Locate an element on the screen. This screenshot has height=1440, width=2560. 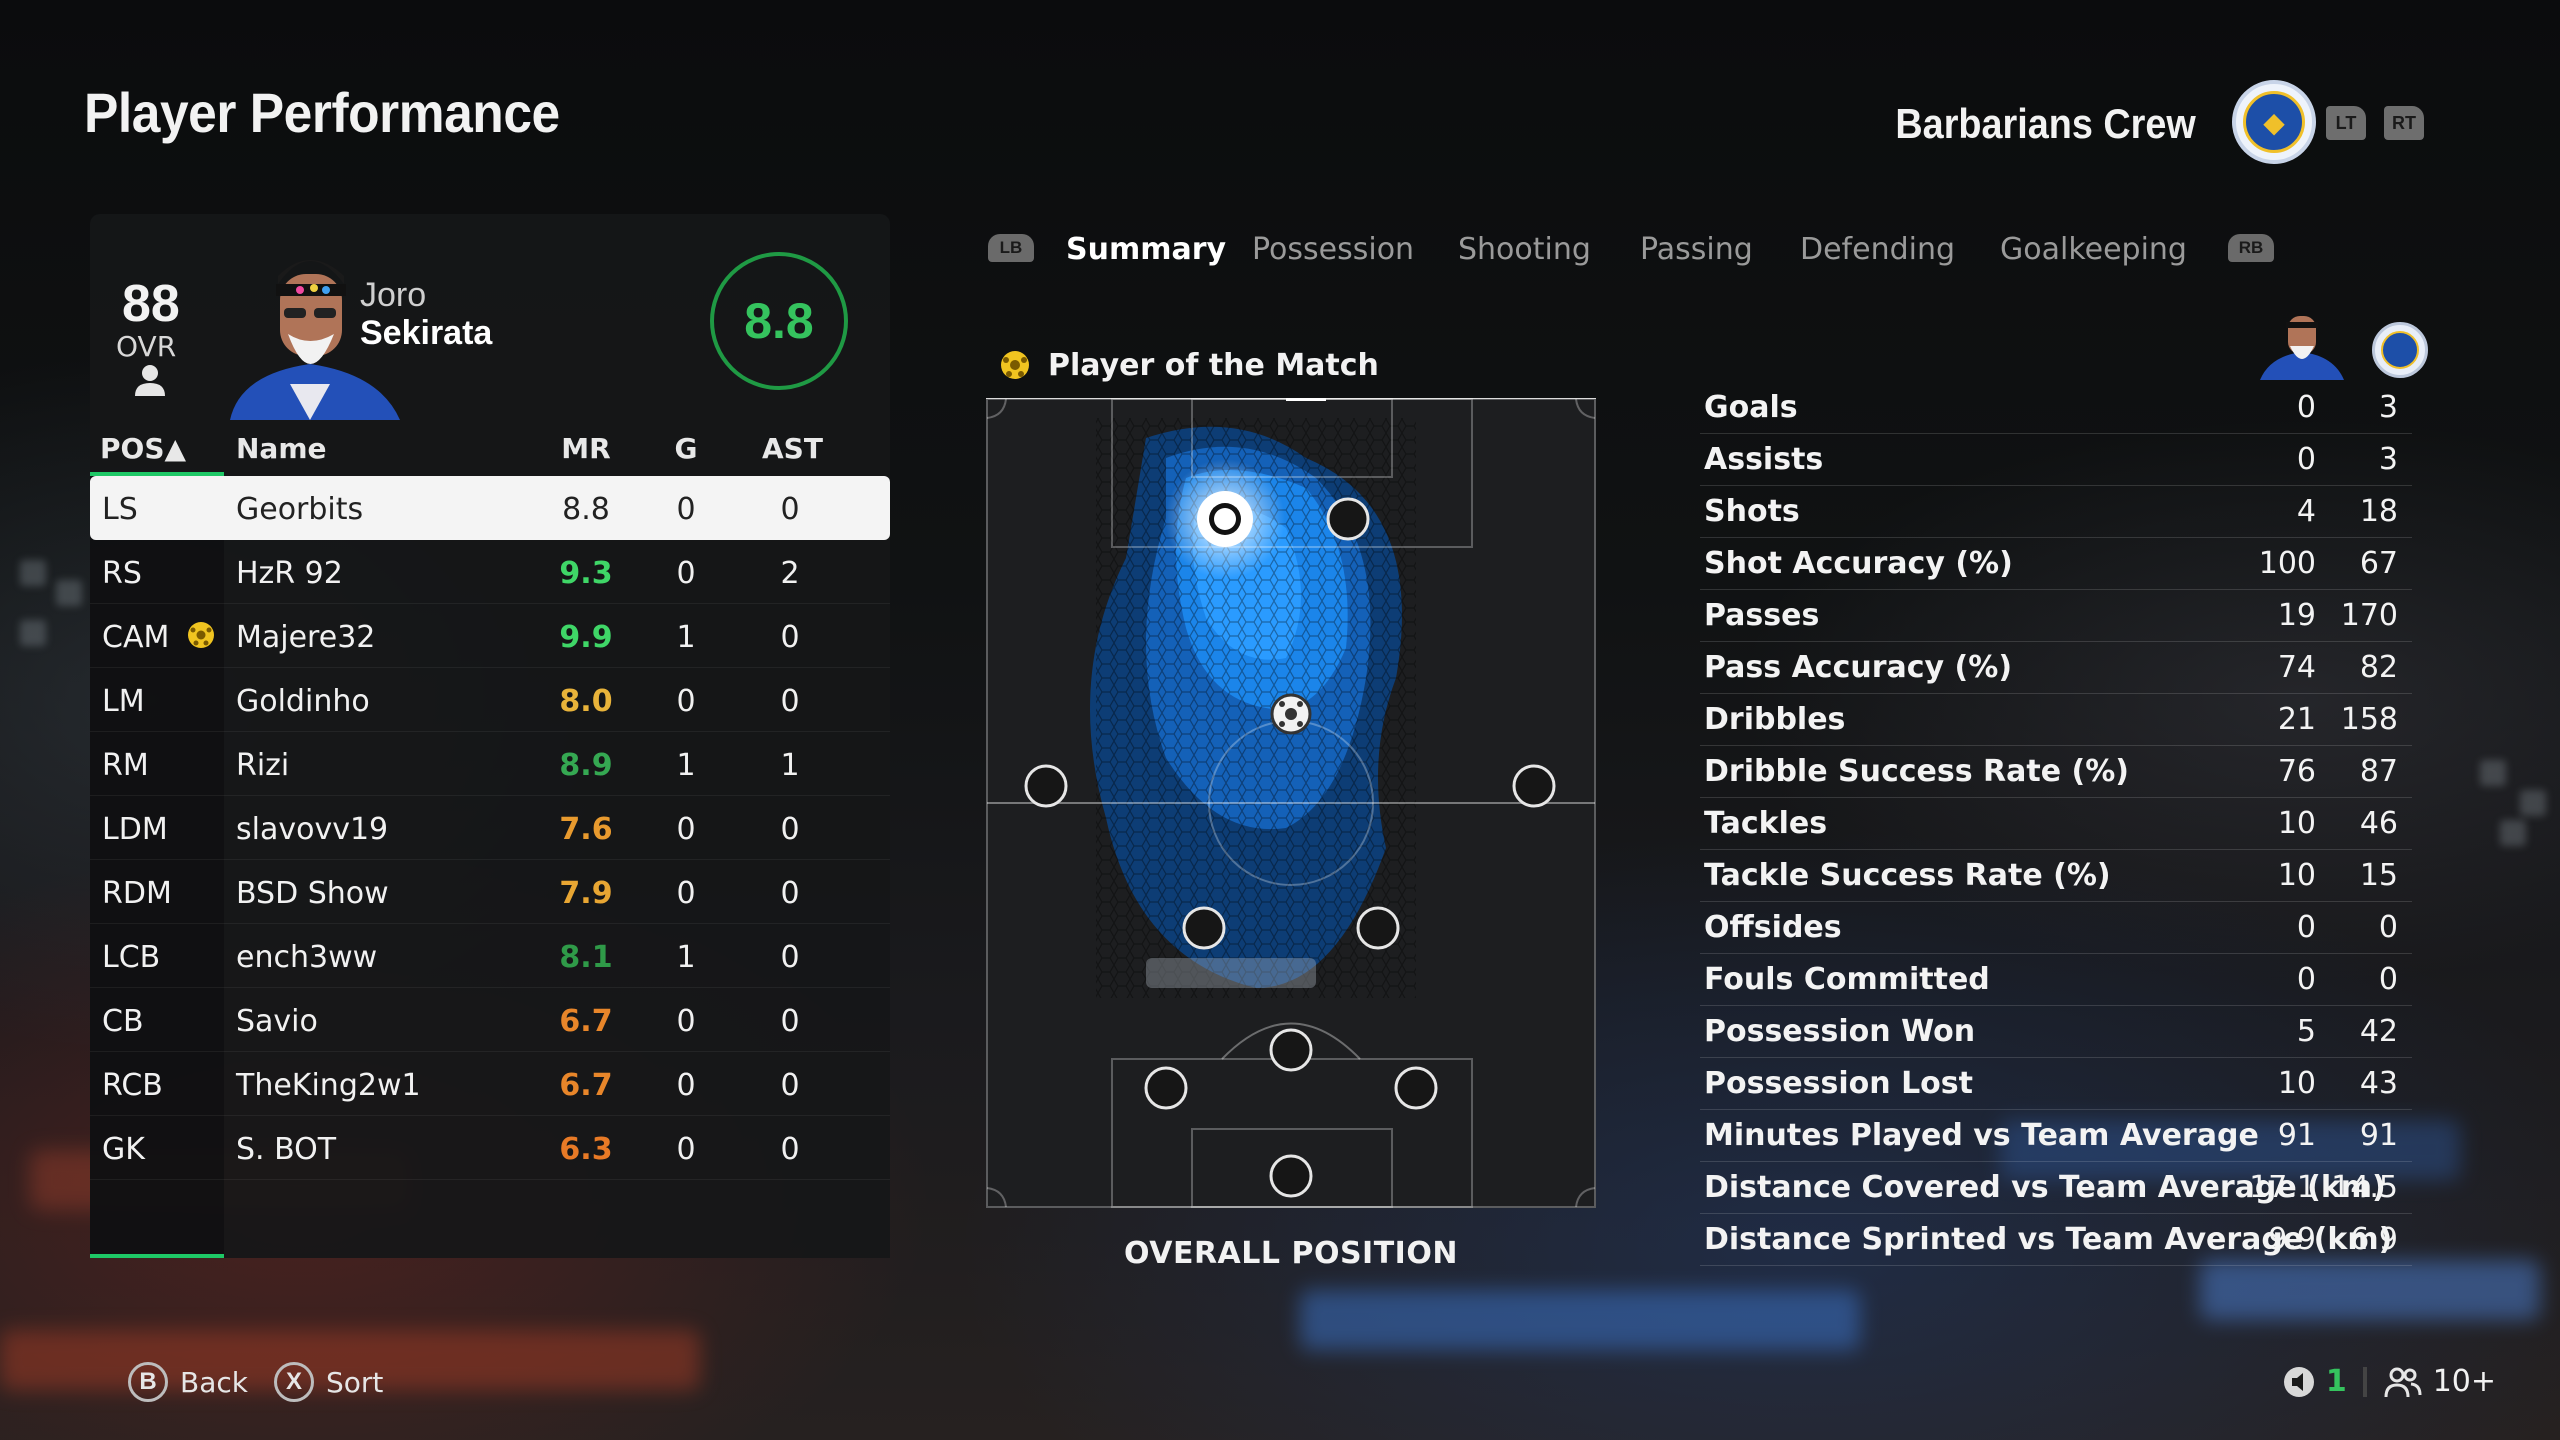
potm-ball-icon is located at coordinates (201, 635).